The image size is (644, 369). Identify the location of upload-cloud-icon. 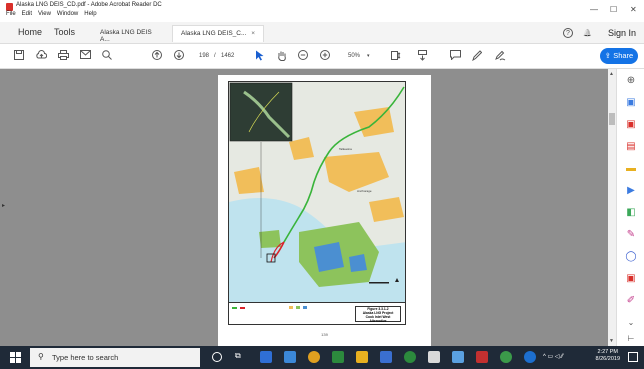
(42, 57).